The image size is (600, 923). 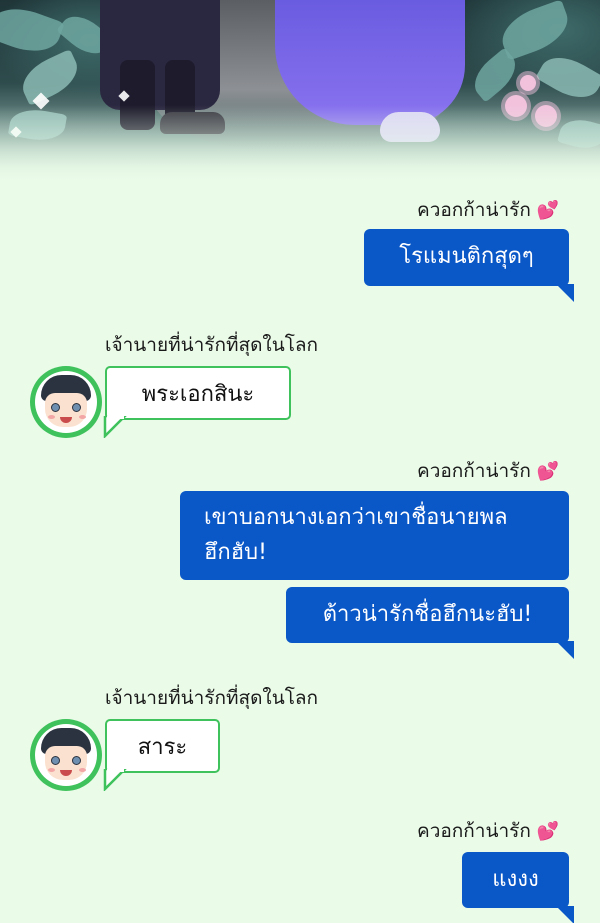 What do you see at coordinates (162, 746) in the screenshot?
I see `message-bubble-boss: สาระ` at bounding box center [162, 746].